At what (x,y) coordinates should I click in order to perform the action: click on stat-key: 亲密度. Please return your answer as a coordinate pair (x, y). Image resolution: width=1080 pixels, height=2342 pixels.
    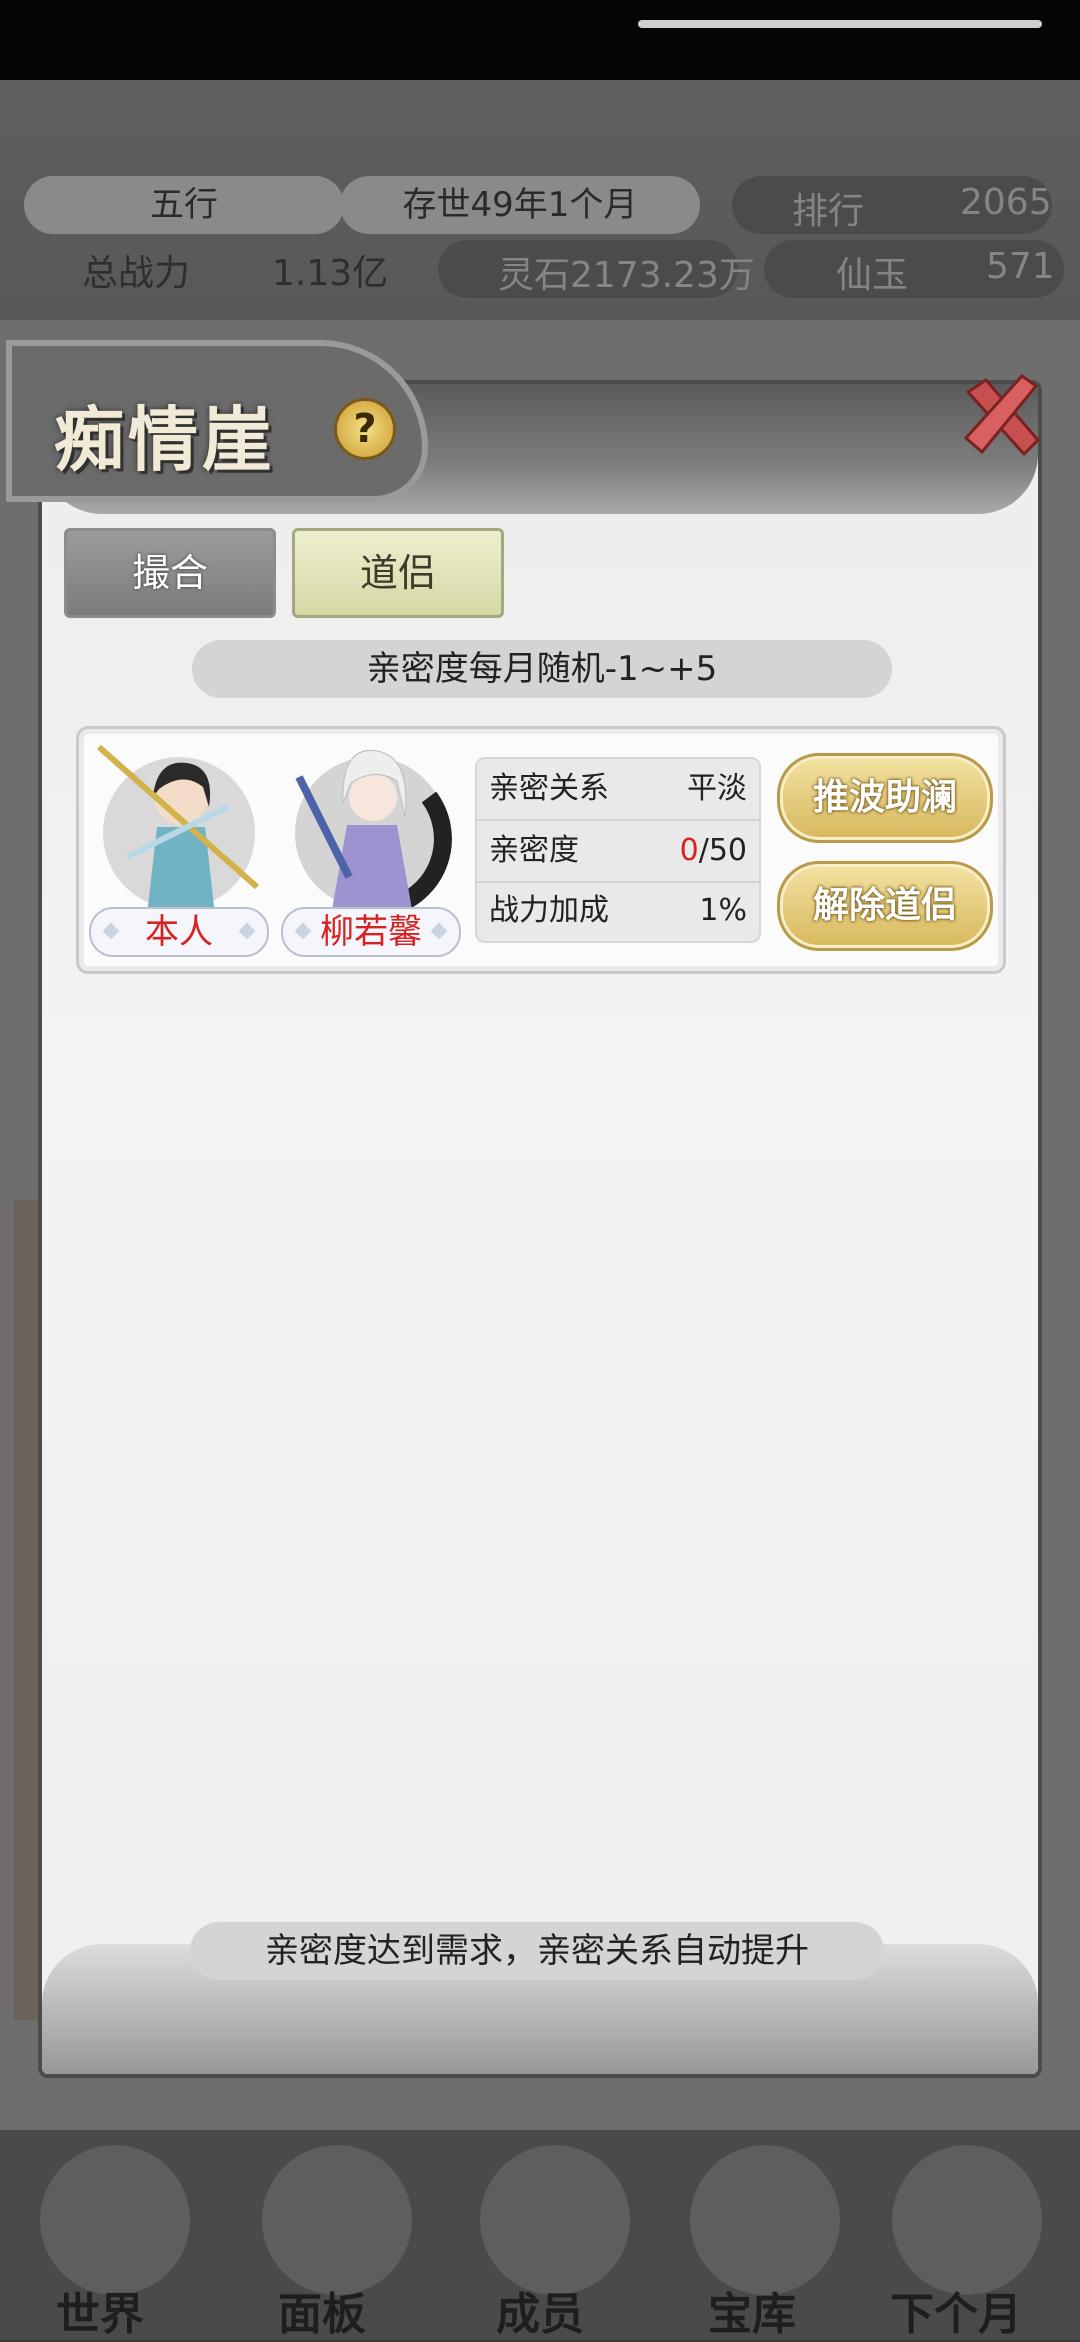
    Looking at the image, I should click on (534, 850).